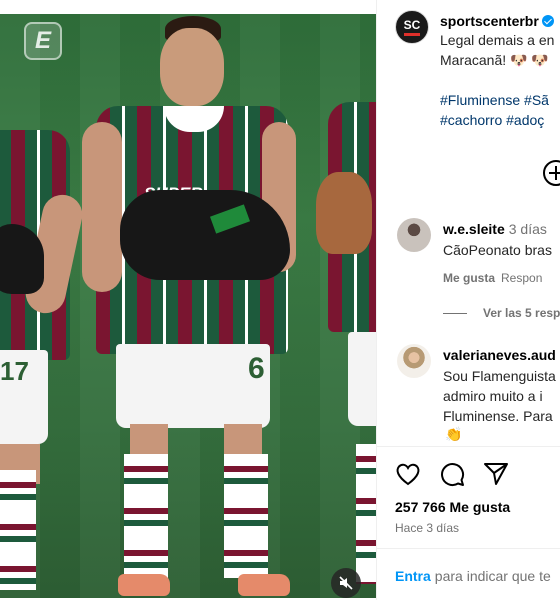 The image size is (560, 600). Describe the element at coordinates (498, 416) in the screenshot. I see `comment-text-line-3: Fluminense. Para` at that location.